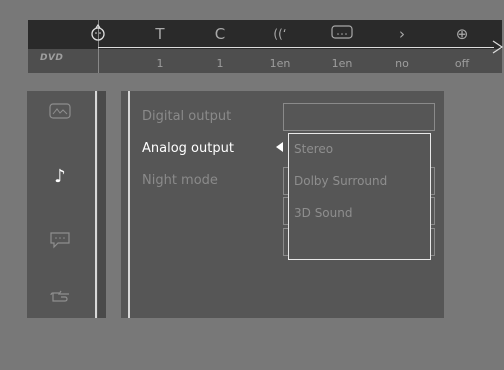 Image resolution: width=504 pixels, height=370 pixels. Describe the element at coordinates (279, 147) in the screenshot. I see `selection-pointer-icon` at that location.